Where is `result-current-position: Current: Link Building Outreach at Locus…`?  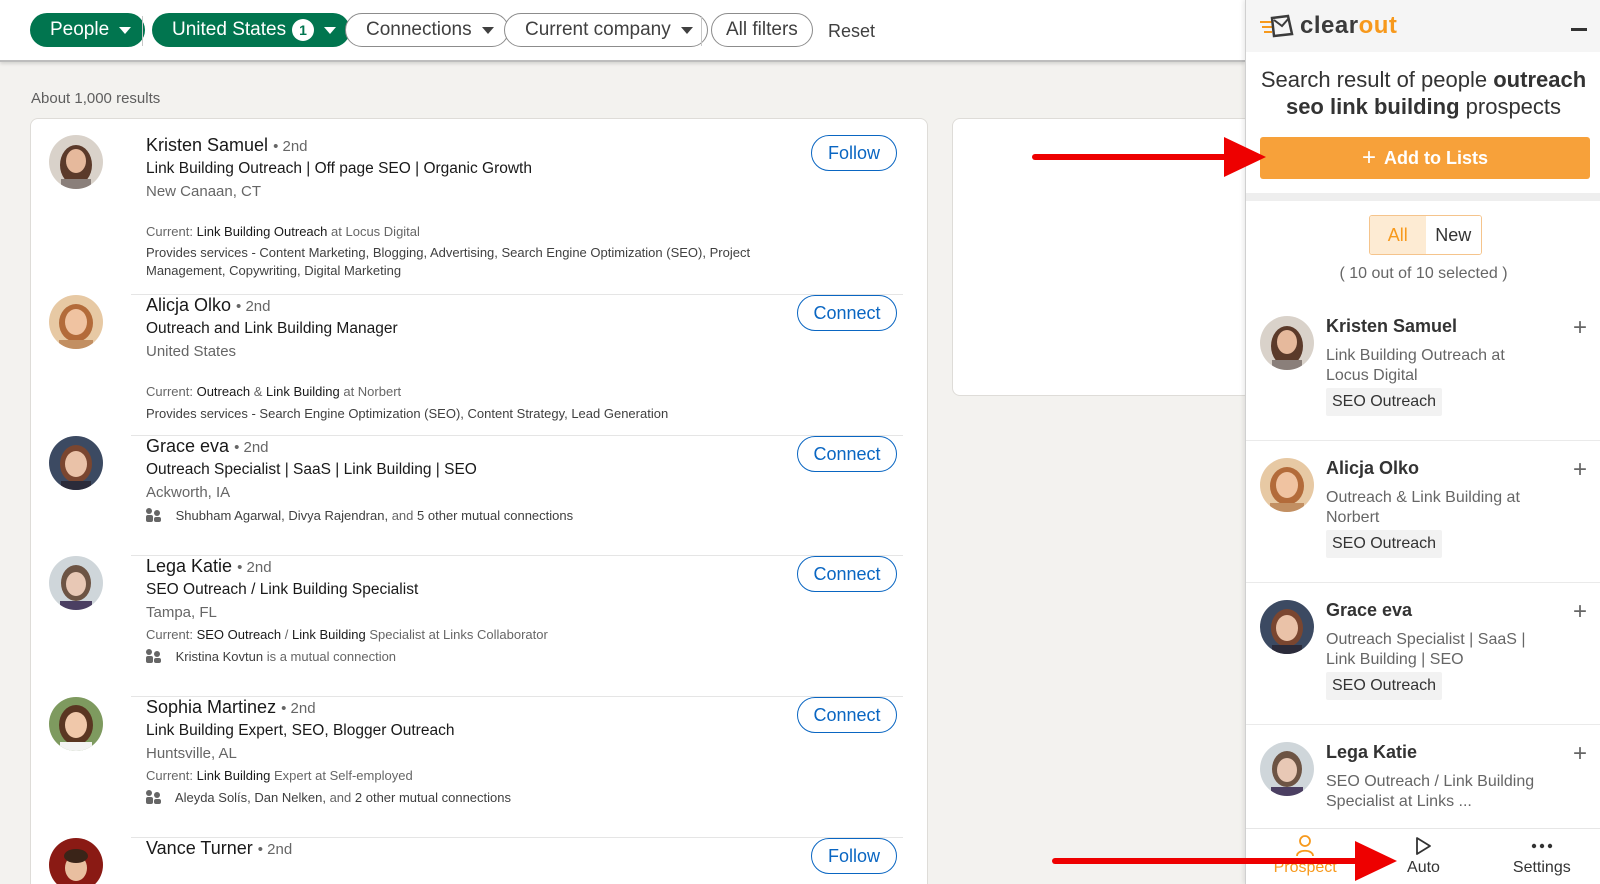 result-current-position: Current: Link Building Outreach at Locus… is located at coordinates (283, 231).